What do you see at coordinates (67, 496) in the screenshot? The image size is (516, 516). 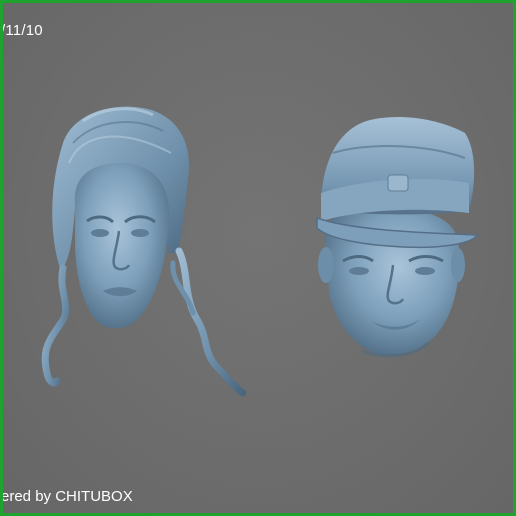 I see `render-credit: ered by CHITUBOX` at bounding box center [67, 496].